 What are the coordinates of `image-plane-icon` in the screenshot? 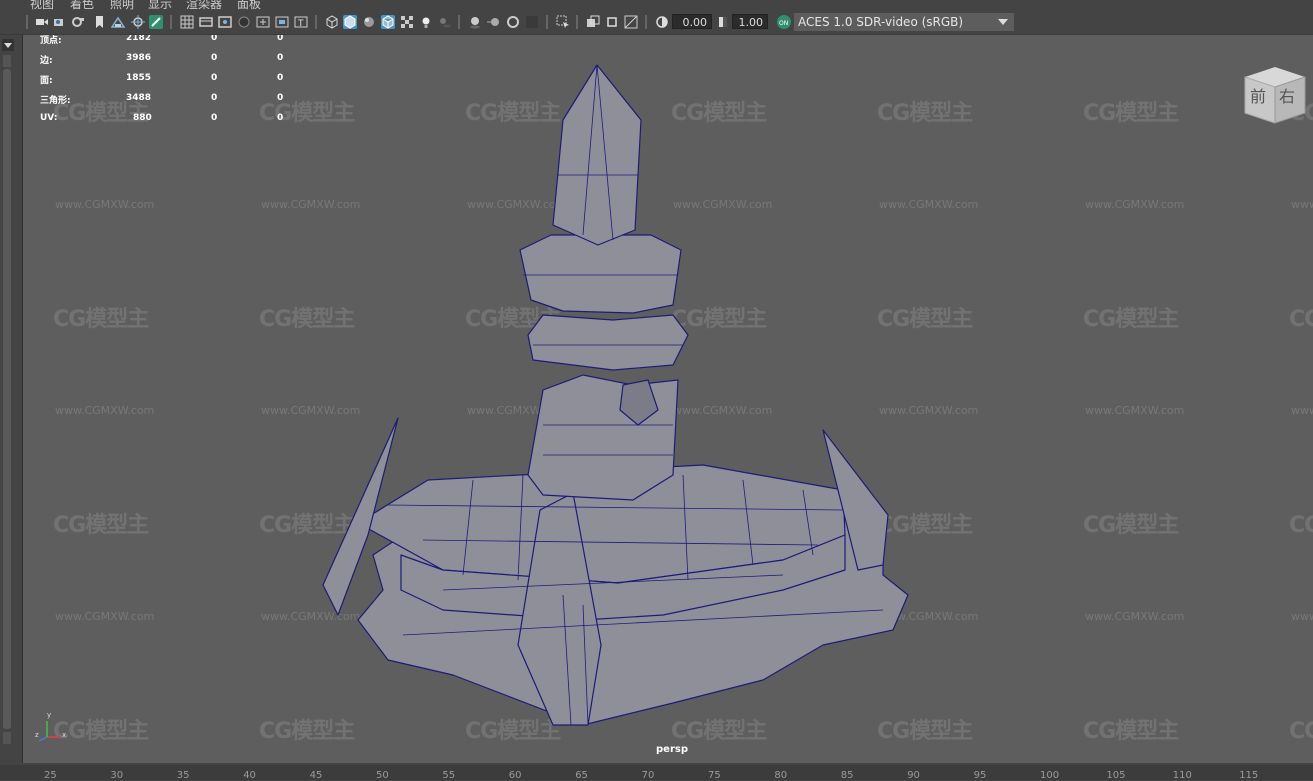 It's located at (118, 22).